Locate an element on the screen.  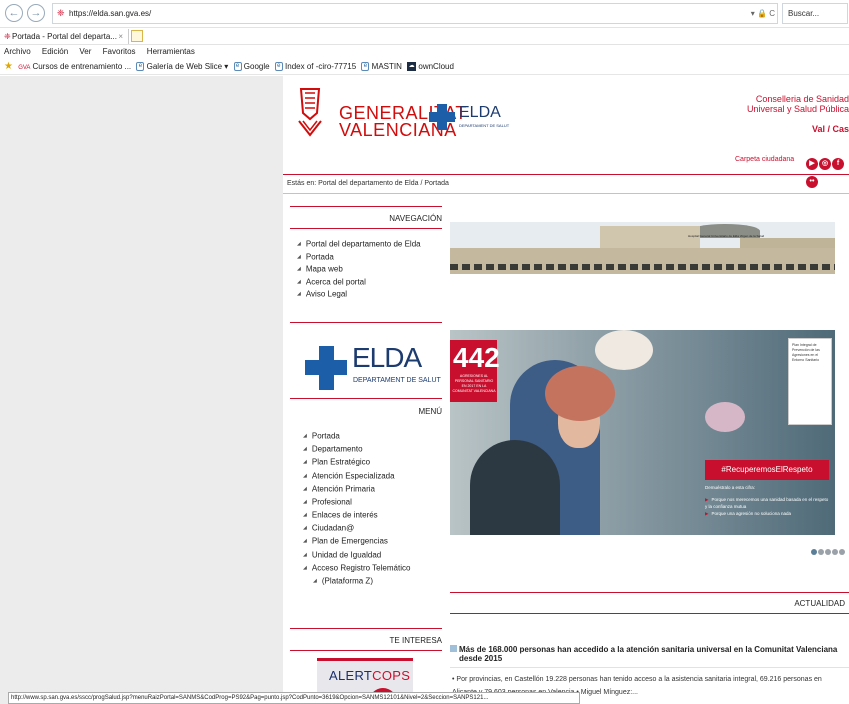
nav-top-line is located at coordinates (366, 206).